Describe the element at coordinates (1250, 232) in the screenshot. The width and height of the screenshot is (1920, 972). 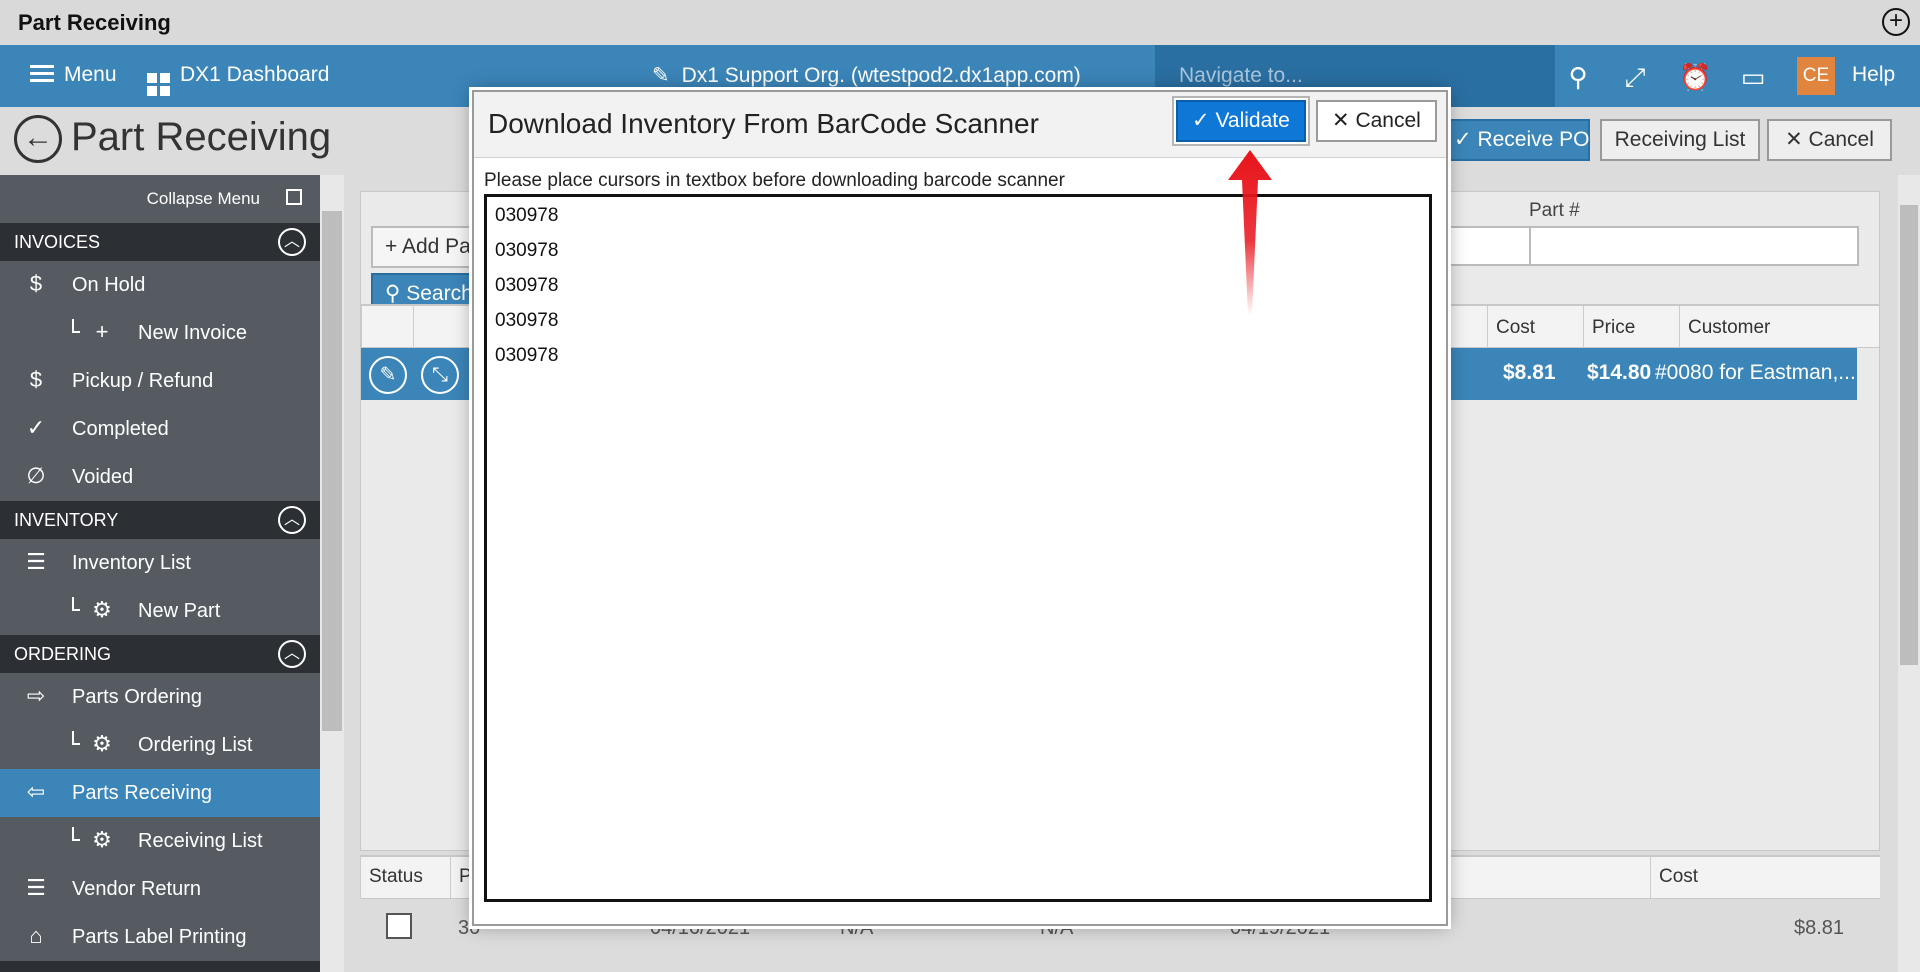
I see `red-arrow-annotation` at that location.